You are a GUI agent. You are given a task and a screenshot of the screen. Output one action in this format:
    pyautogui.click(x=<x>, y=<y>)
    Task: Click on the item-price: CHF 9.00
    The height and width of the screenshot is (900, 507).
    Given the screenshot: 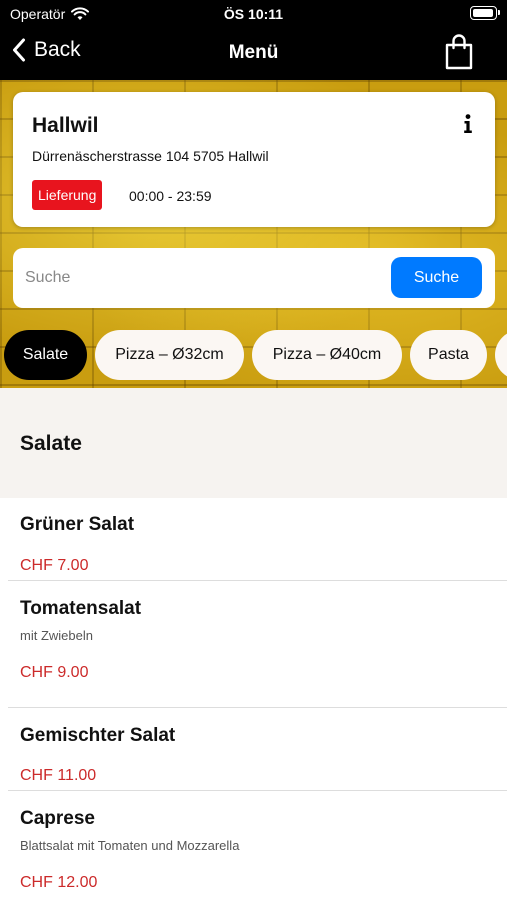 What is the action you would take?
    pyautogui.click(x=54, y=672)
    